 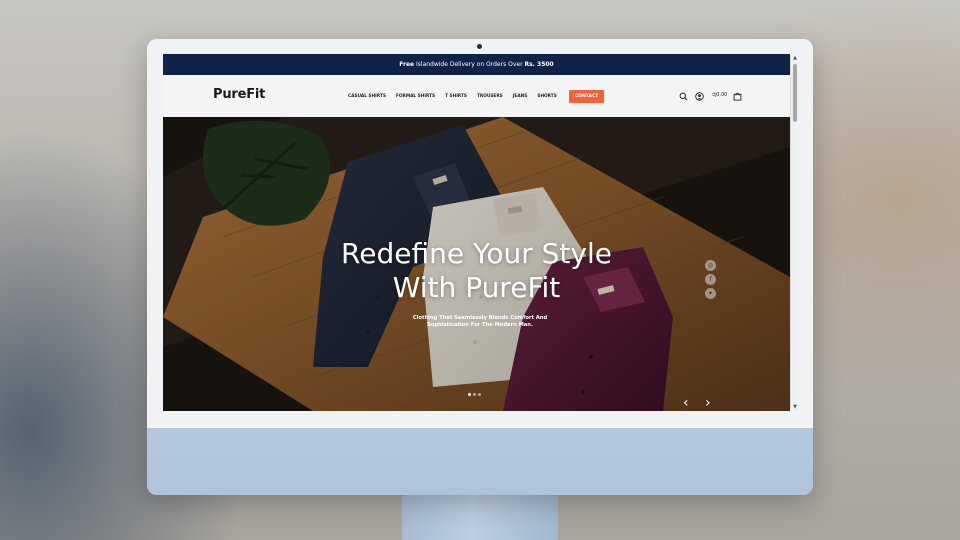 What do you see at coordinates (367, 96) in the screenshot?
I see `nav-casual-shirts: CASUAL SHIRTS` at bounding box center [367, 96].